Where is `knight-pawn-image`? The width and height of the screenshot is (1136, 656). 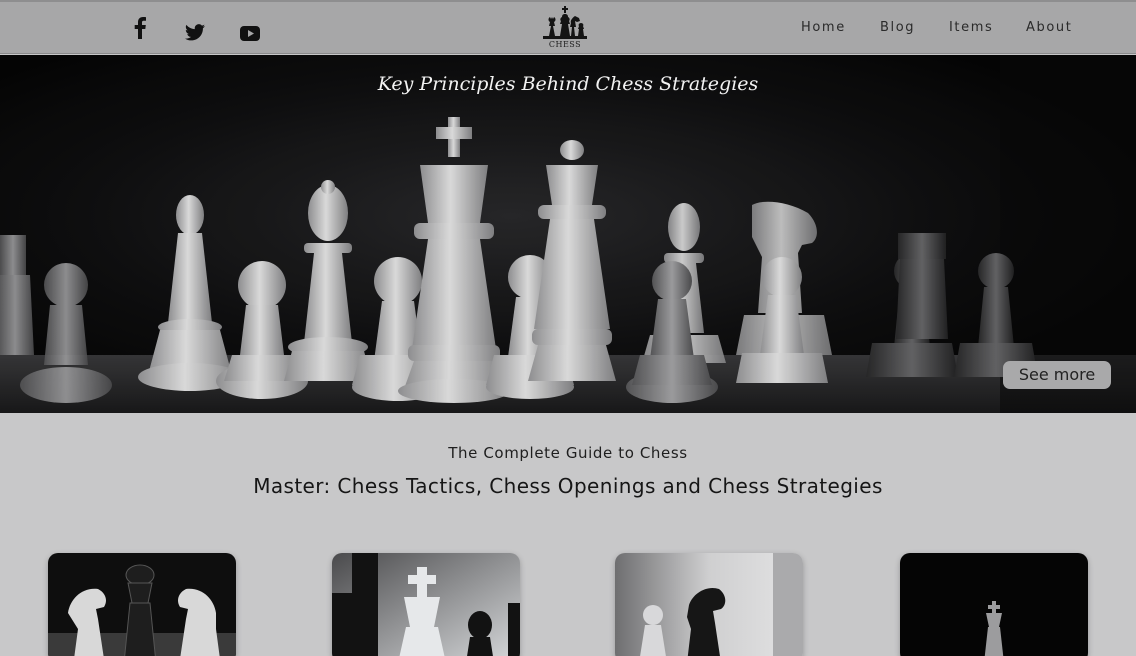 knight-pawn-image is located at coordinates (709, 604).